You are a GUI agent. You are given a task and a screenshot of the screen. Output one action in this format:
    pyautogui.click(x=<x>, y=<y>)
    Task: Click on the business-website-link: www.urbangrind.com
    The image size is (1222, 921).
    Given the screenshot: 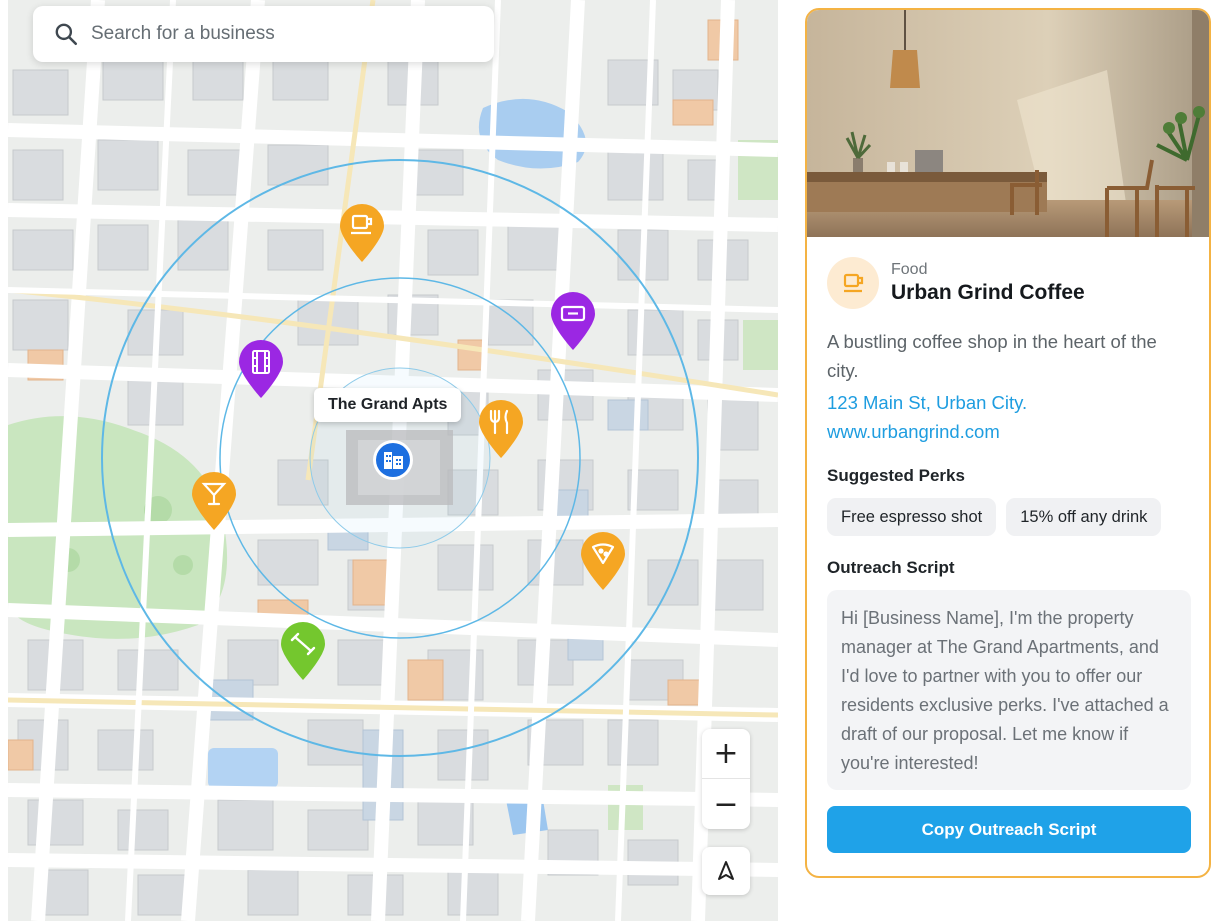 What is the action you would take?
    pyautogui.click(x=1008, y=431)
    